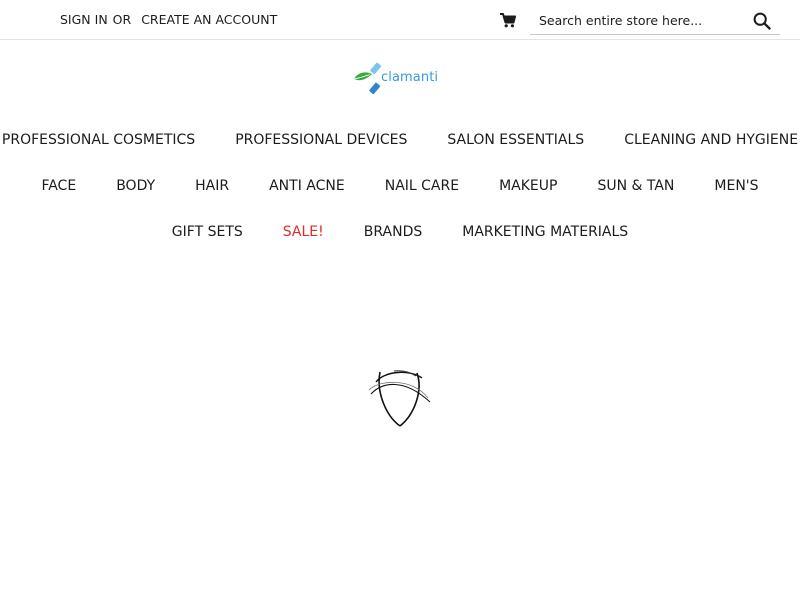 This screenshot has width=800, height=600. What do you see at coordinates (508, 20) in the screenshot?
I see `cart-icon` at bounding box center [508, 20].